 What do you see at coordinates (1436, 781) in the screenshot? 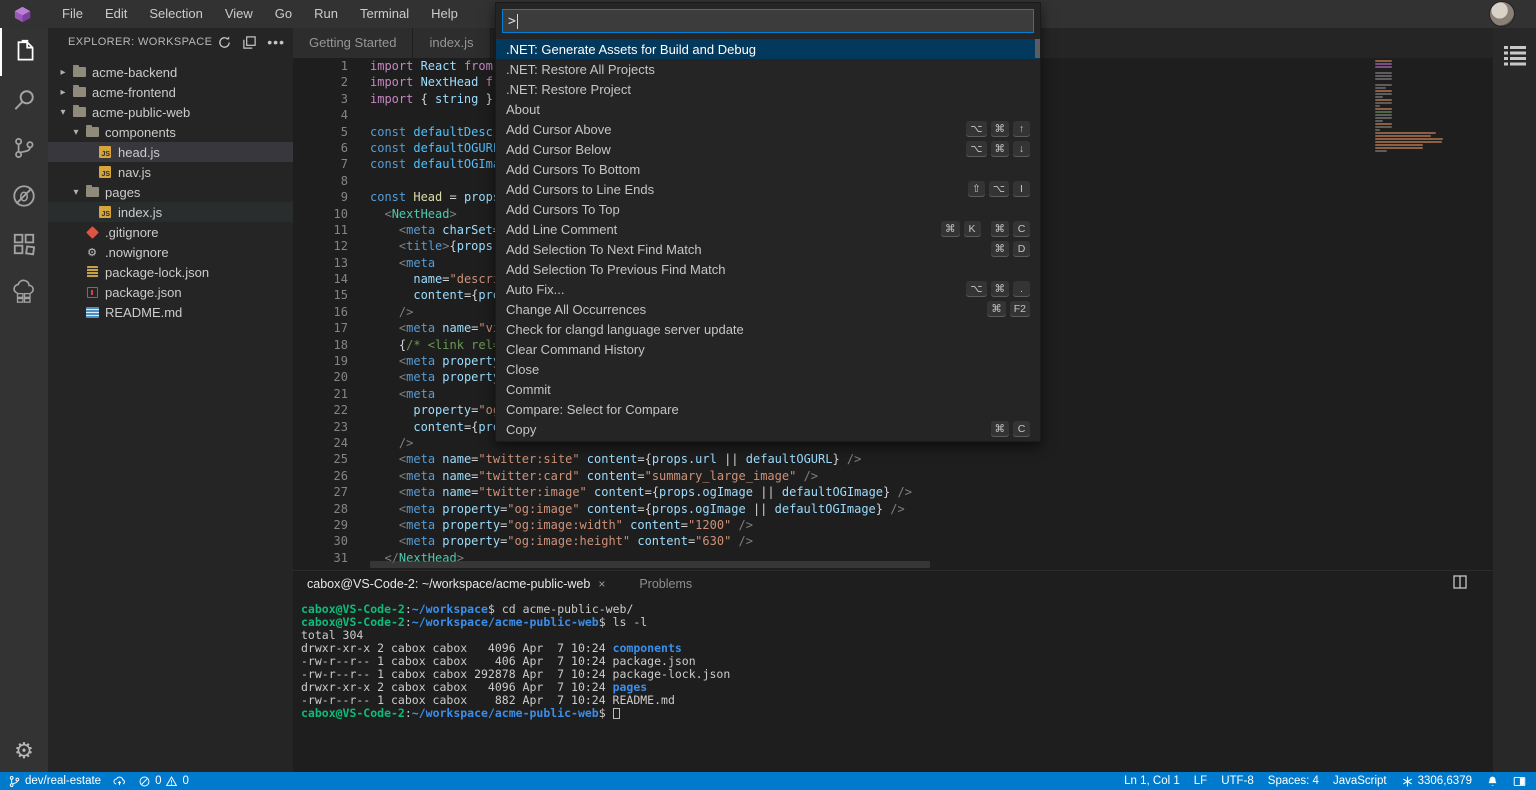
I see `ports-indicator: 3306,6379` at bounding box center [1436, 781].